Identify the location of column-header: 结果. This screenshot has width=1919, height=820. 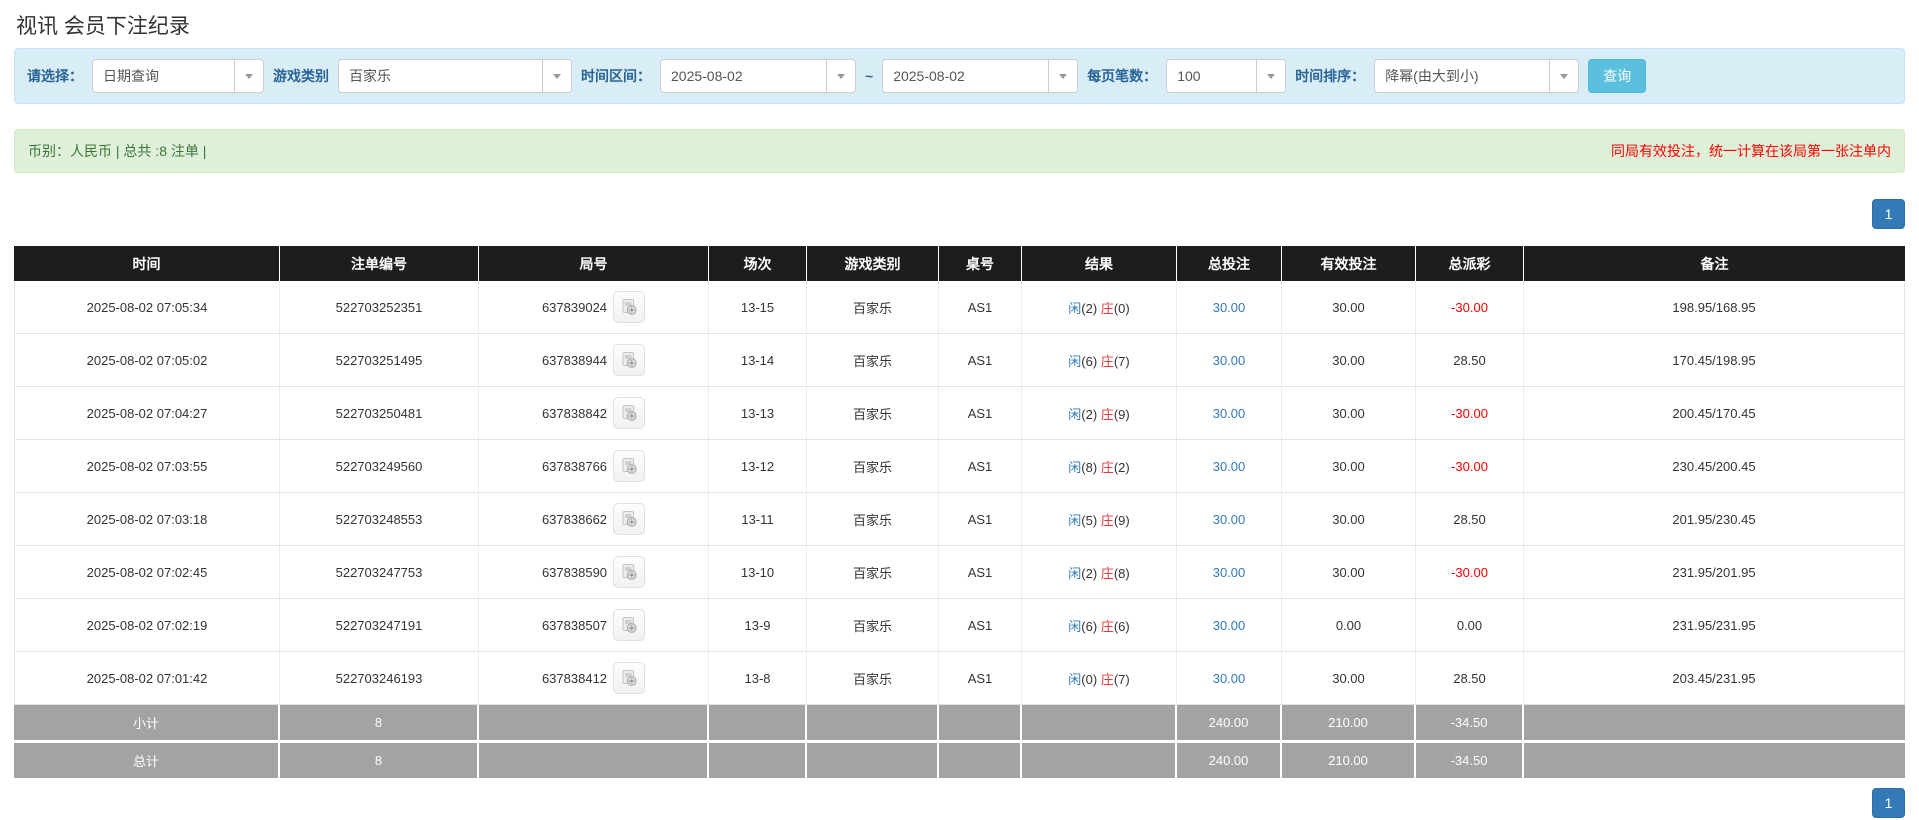
(1099, 263).